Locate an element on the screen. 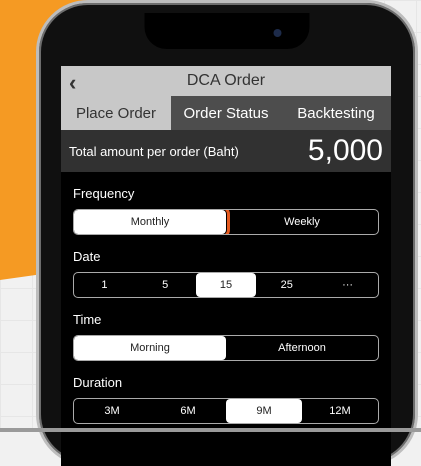  date-label: Date is located at coordinates (87, 256).